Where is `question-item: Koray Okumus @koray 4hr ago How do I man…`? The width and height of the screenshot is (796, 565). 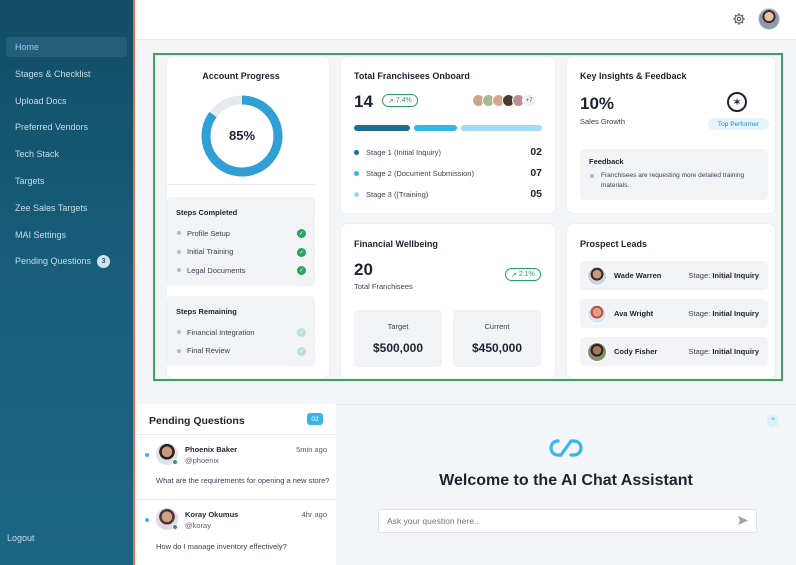
question-item: Koray Okumus @koray 4hr ago How do I man… is located at coordinates (236, 532).